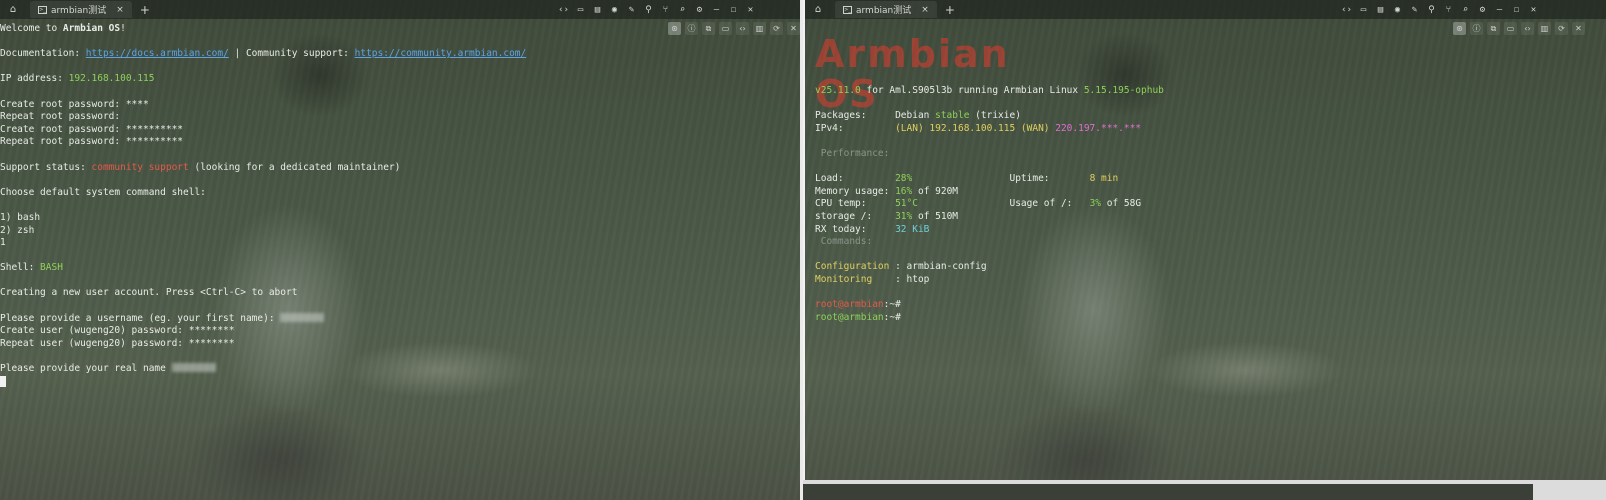  I want to click on terminal-text: Repeat root password:, so click(60, 117).